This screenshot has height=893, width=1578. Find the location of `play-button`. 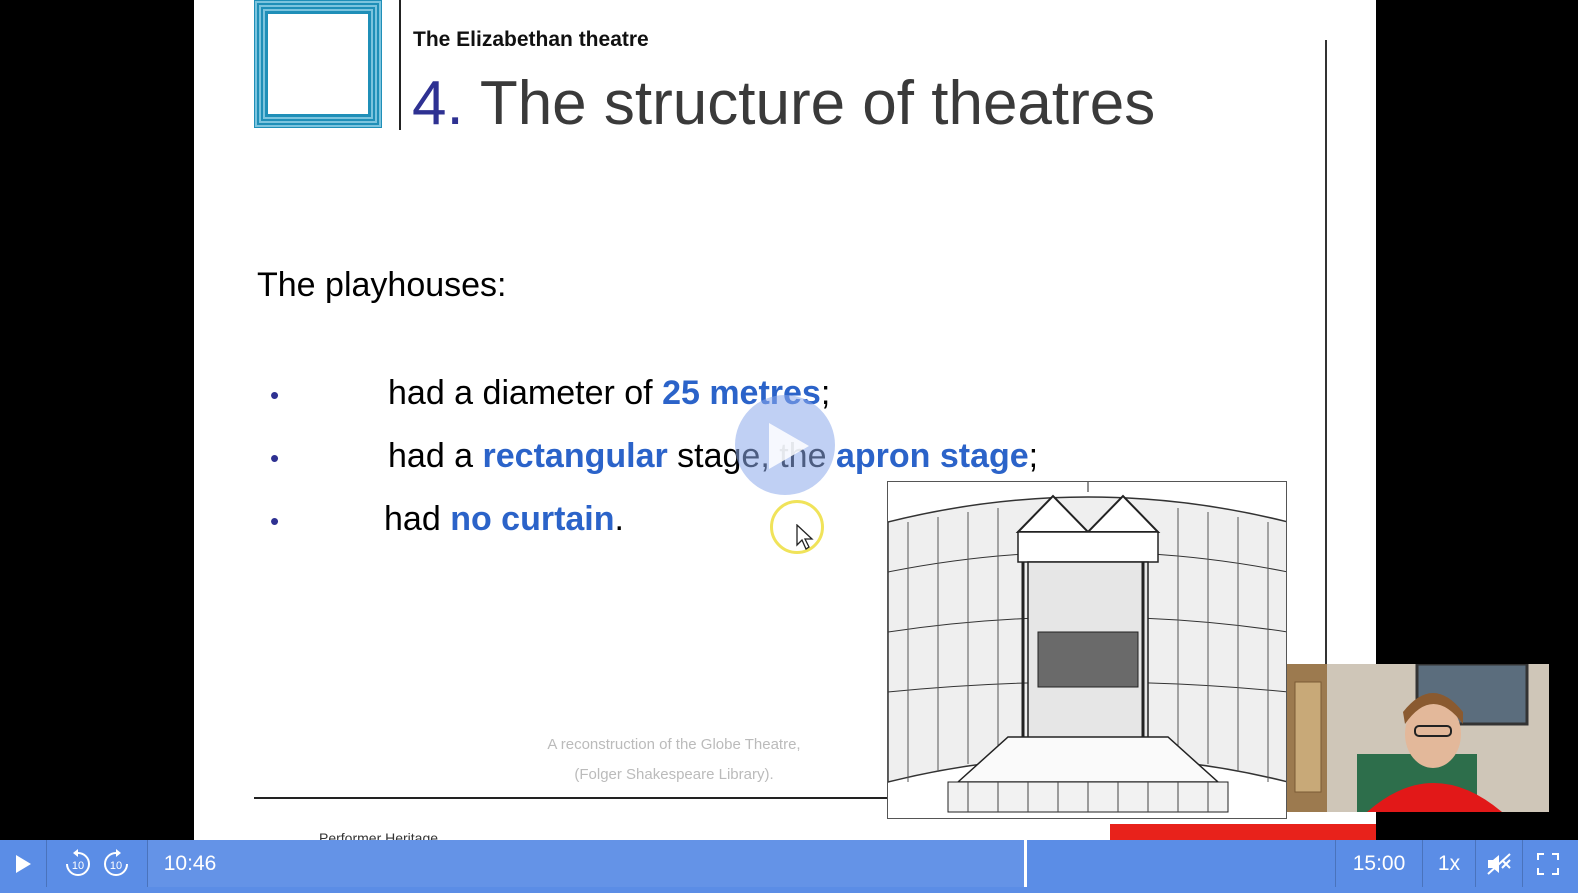

play-button is located at coordinates (23, 863).